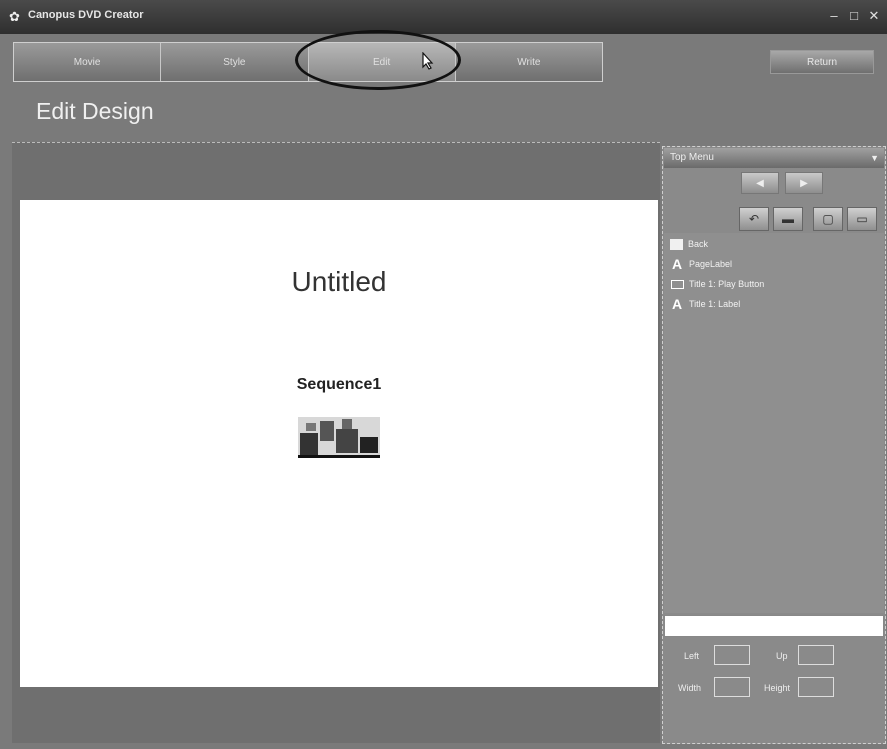 This screenshot has width=887, height=749. I want to click on left-field, so click(732, 655).